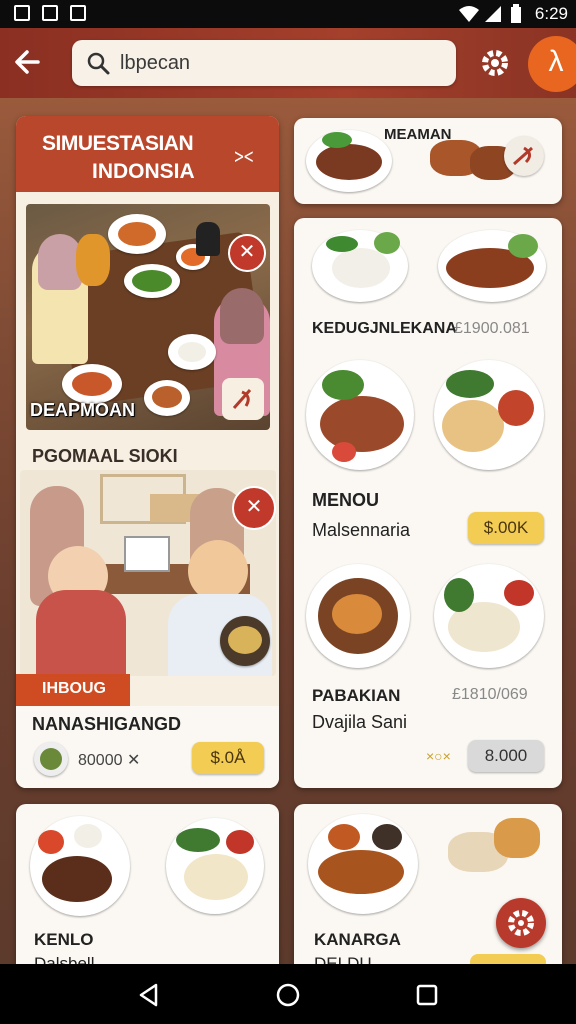 Image resolution: width=576 pixels, height=1024 pixels. Describe the element at coordinates (107, 724) in the screenshot. I see `featured-item-name: NANASHIGANGD` at that location.